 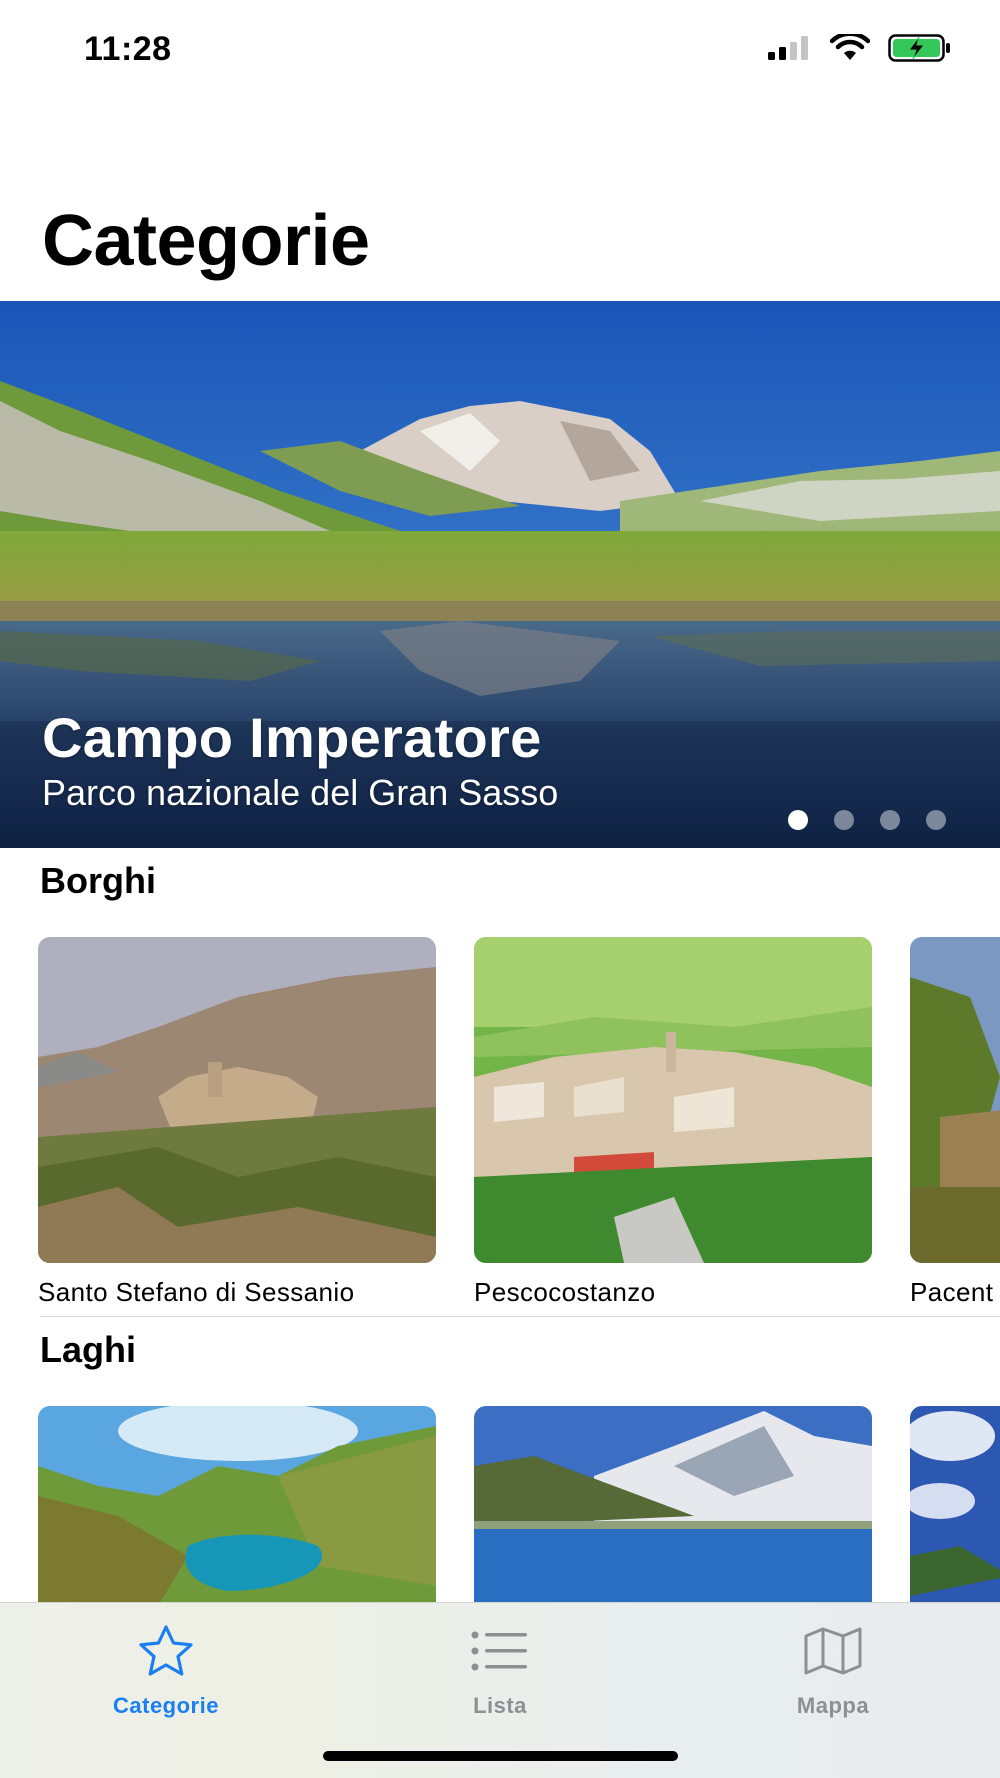 I want to click on hero-title: Campo Imperatore, so click(x=292, y=737).